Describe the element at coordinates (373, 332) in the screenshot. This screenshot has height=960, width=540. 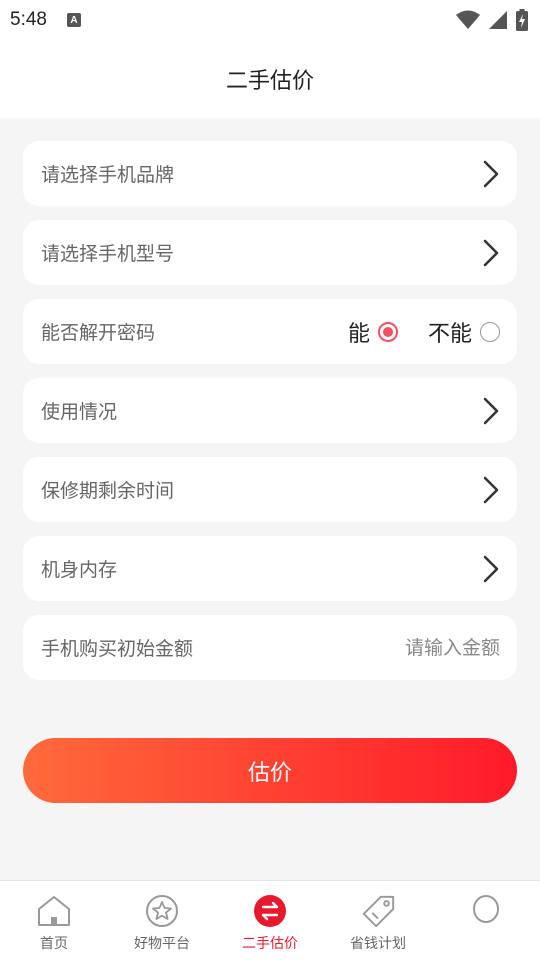
I see `unlock-yes-radio: 能` at that location.